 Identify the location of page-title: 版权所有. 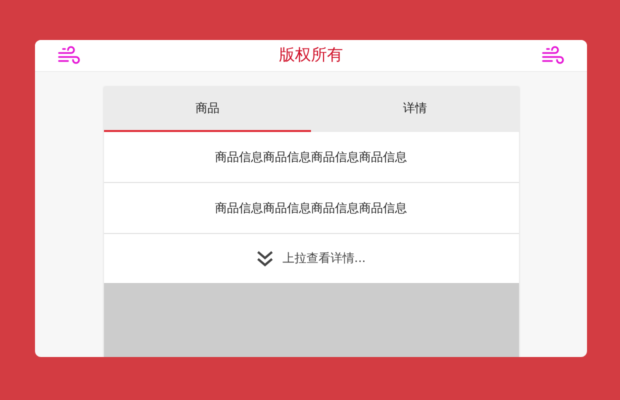
(311, 55).